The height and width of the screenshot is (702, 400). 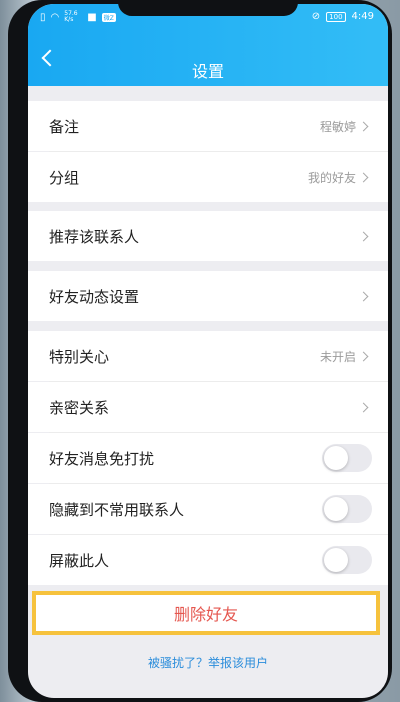 I want to click on app-badge-icon: 微Z, so click(x=108, y=17).